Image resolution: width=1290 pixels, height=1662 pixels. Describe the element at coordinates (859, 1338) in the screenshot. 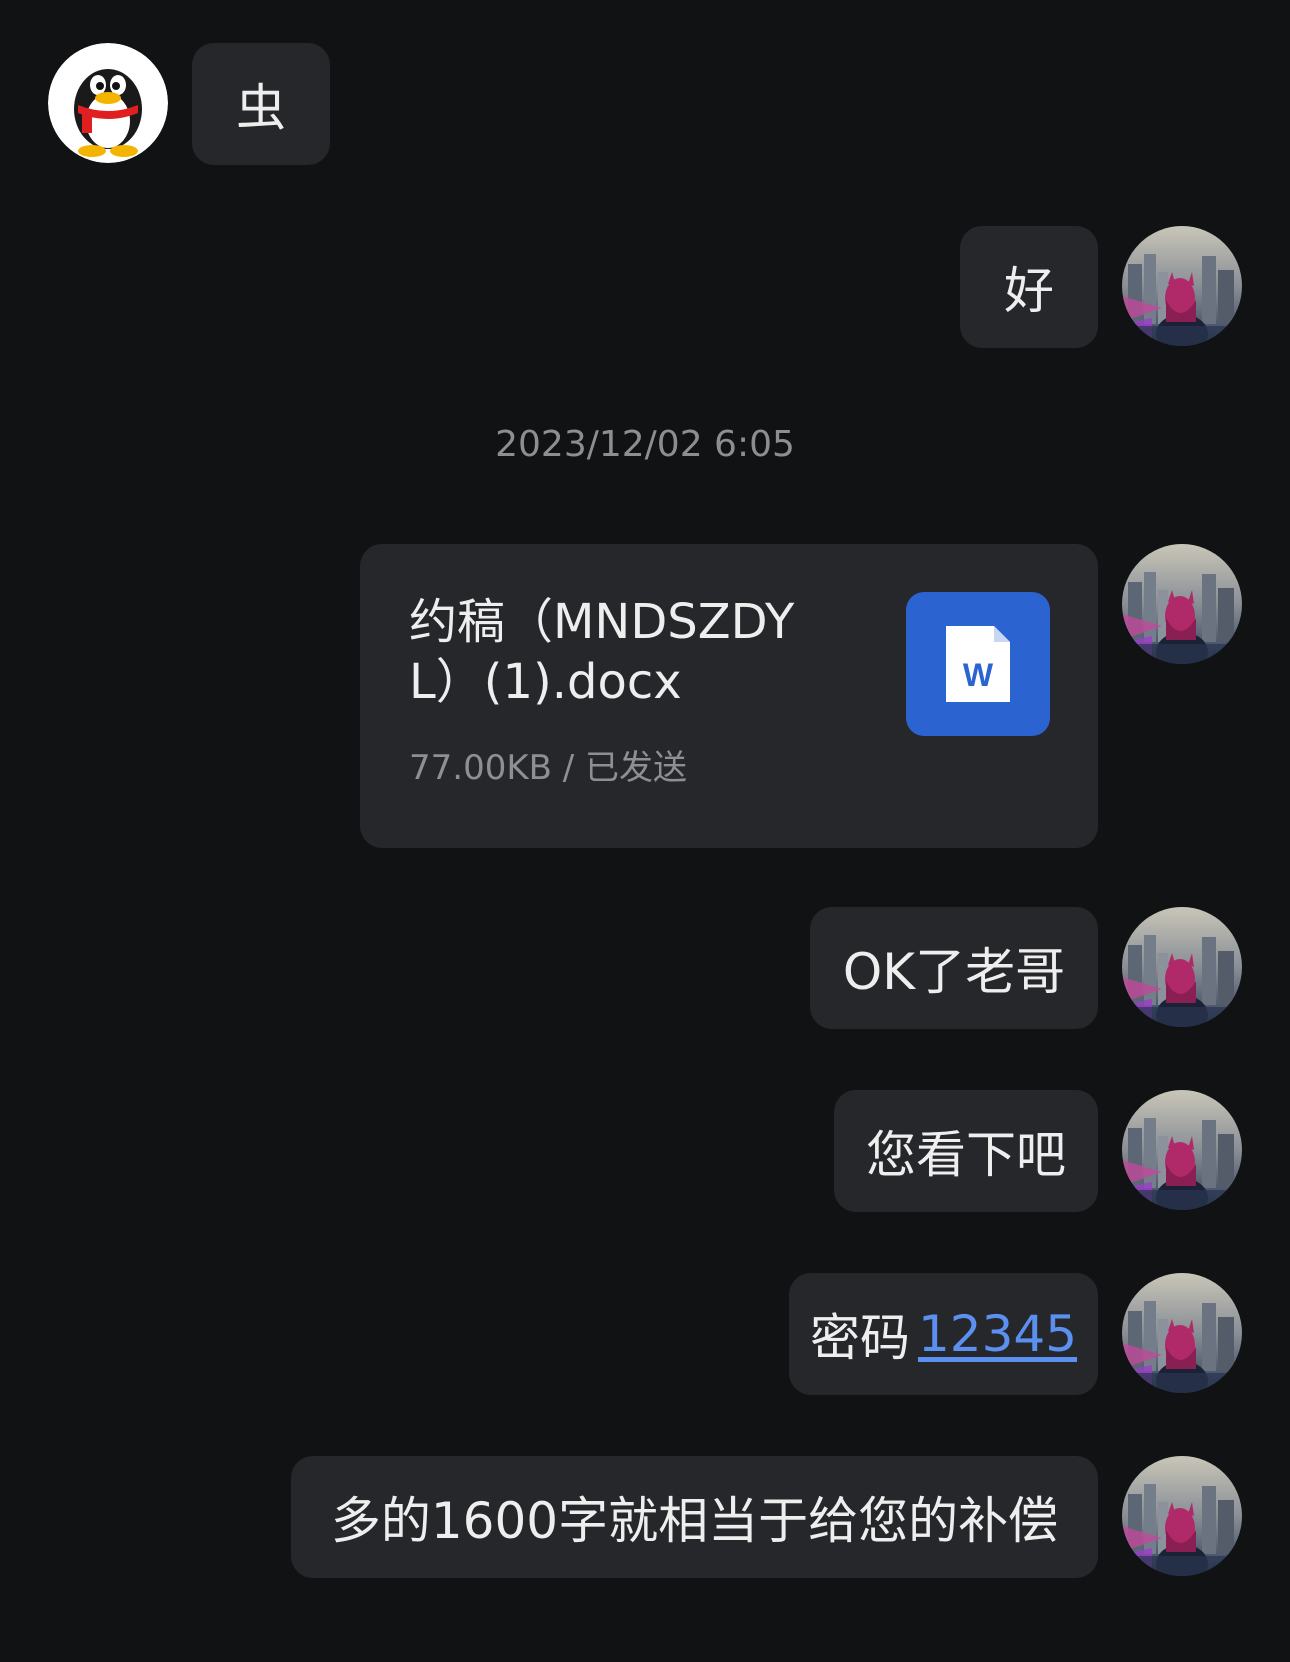

I see `message-text: 密码` at that location.